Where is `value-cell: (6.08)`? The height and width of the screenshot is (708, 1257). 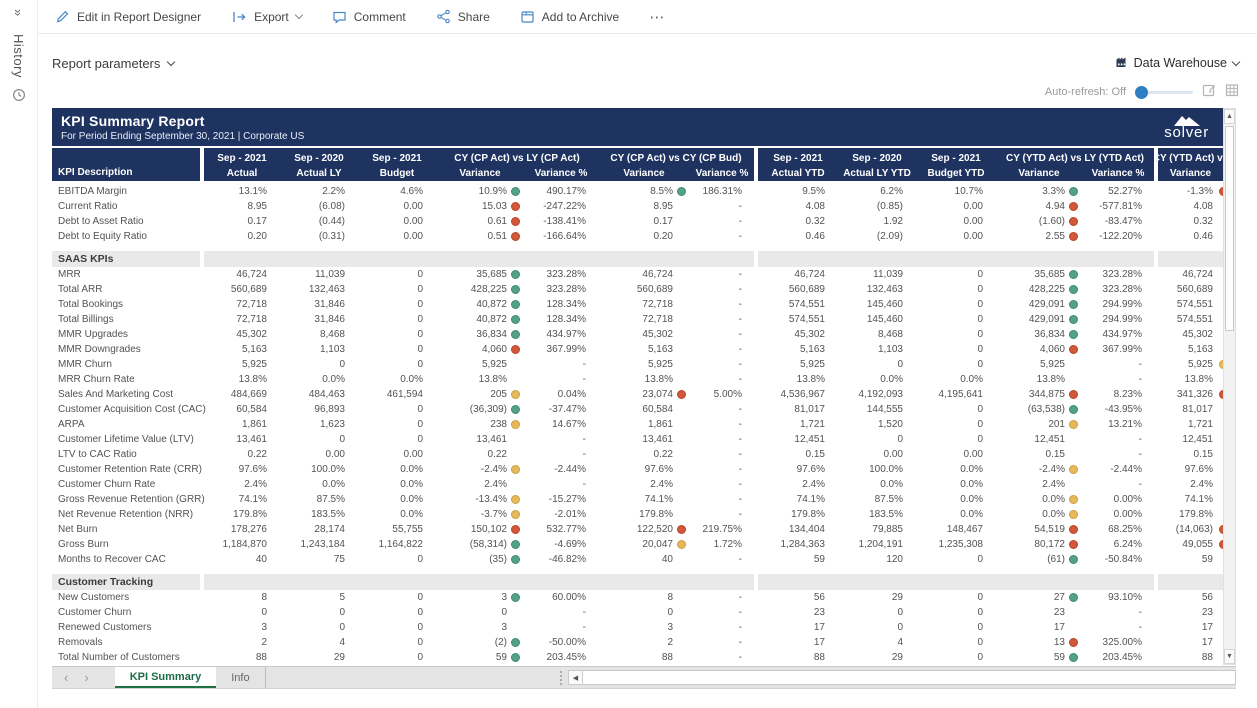
value-cell: (6.08) is located at coordinates (331, 206).